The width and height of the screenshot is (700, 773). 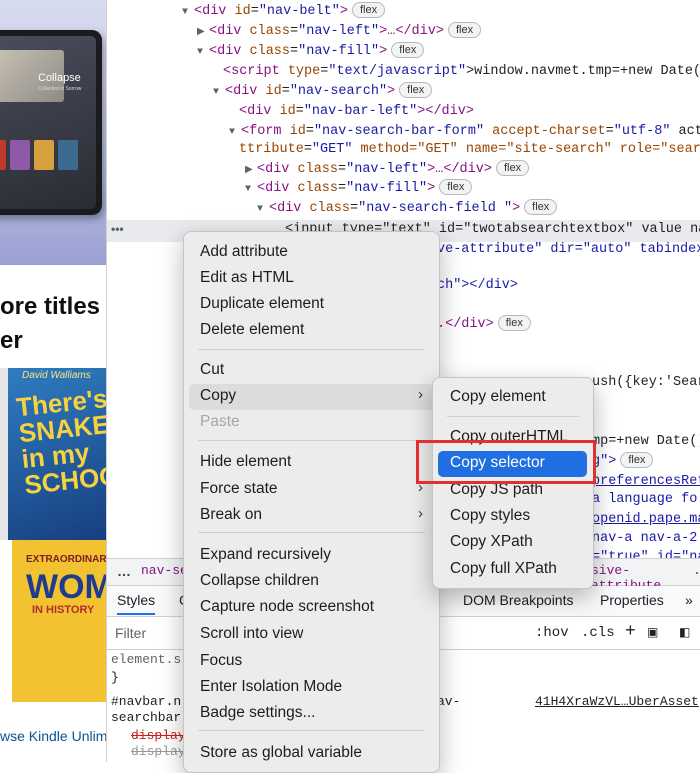 I want to click on menu-item-scroll-into-view: Scroll into view, so click(x=251, y=634).